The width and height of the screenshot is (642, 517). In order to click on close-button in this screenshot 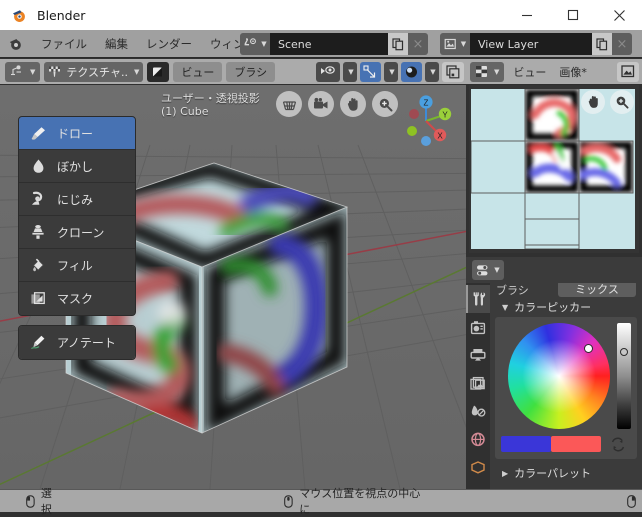, I will do `click(619, 15)`.